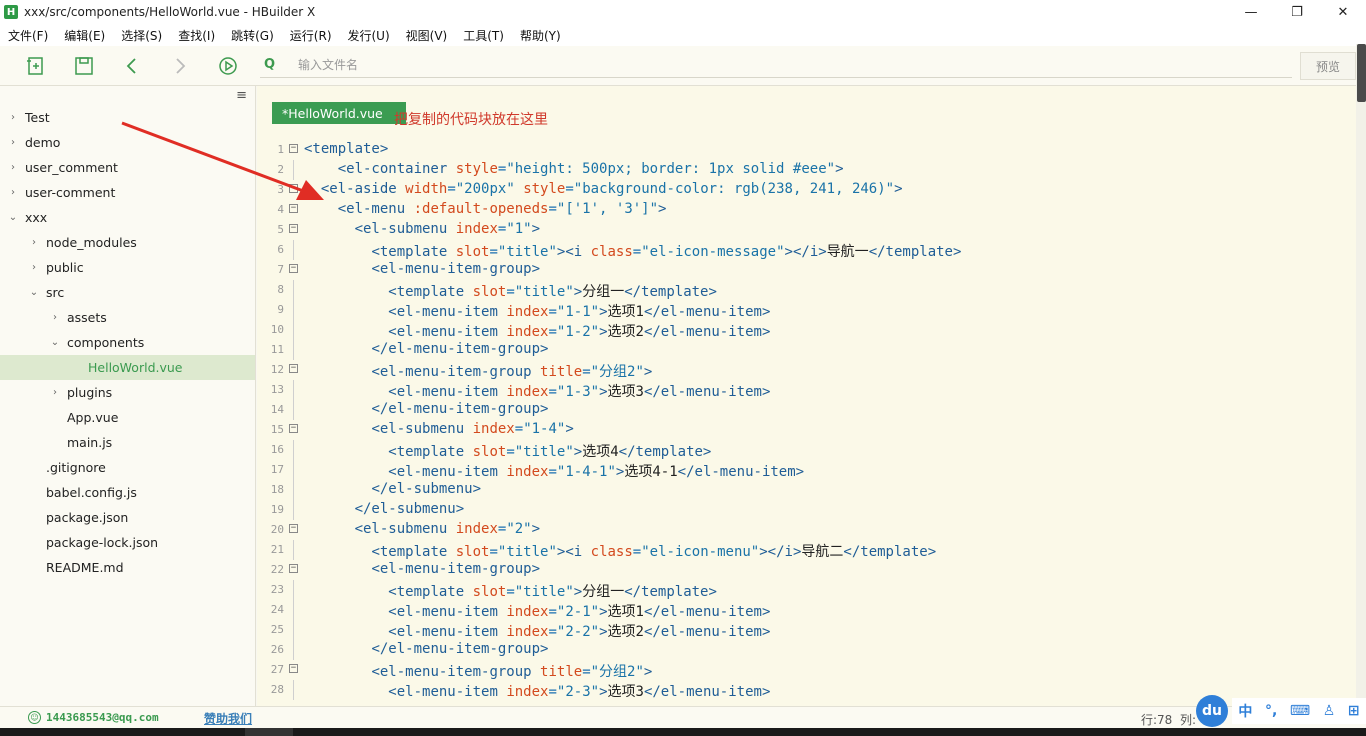 The height and width of the screenshot is (736, 1366). What do you see at coordinates (748, 64) in the screenshot?
I see `file-search-input` at bounding box center [748, 64].